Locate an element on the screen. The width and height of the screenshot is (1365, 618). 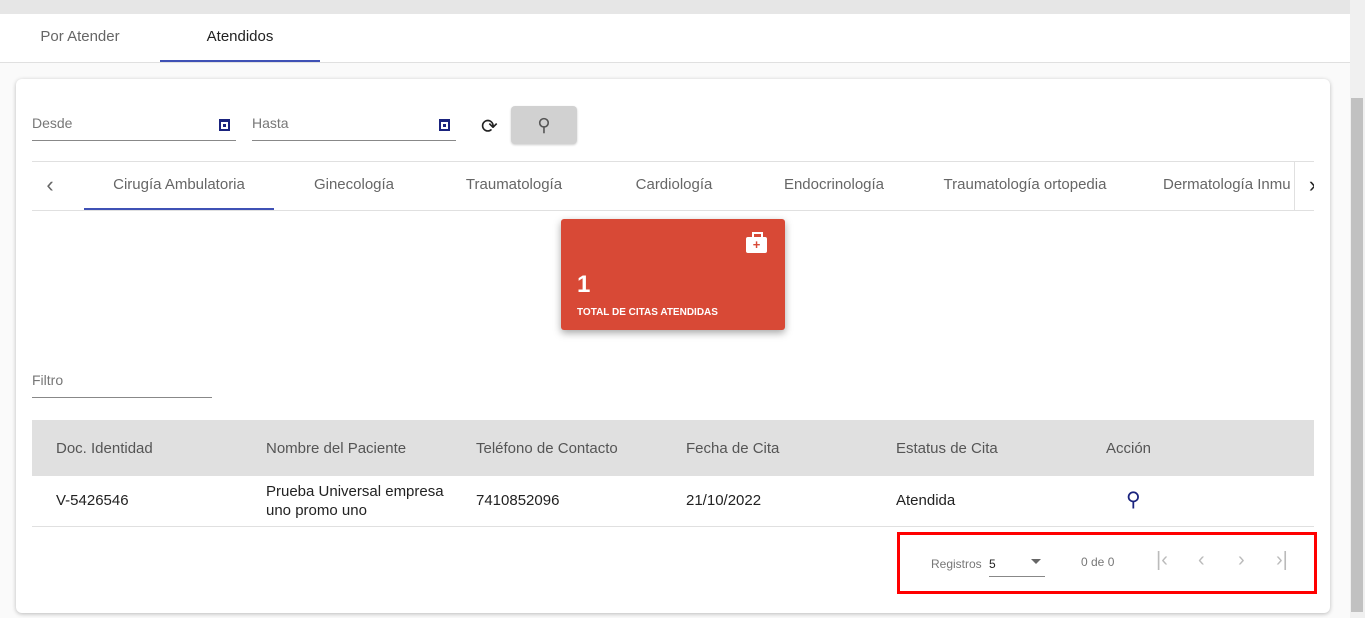
page-size-select: 5 is located at coordinates (1017, 565).